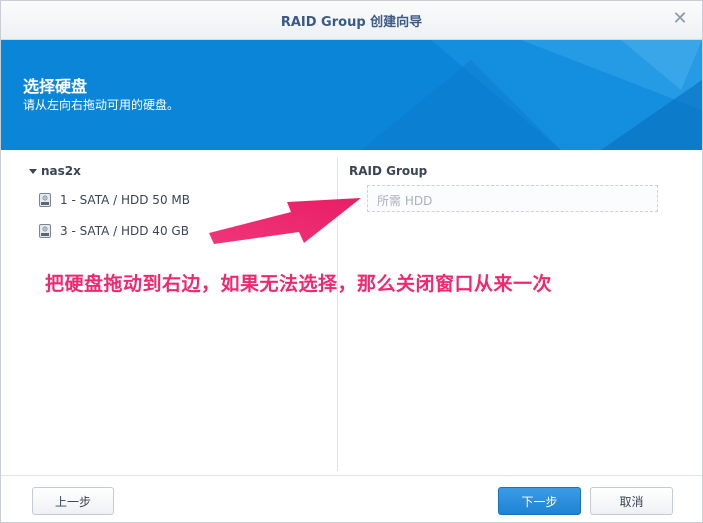 The height and width of the screenshot is (523, 703). I want to click on wizard-footer: 上一步 下一步 取消, so click(351, 498).